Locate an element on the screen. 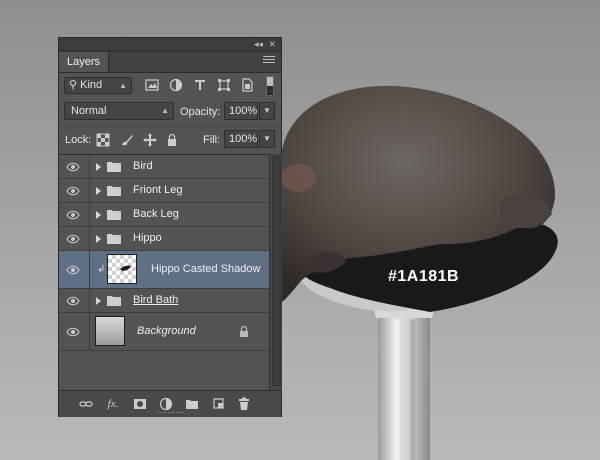 The width and height of the screenshot is (600, 460). panel-tab-bar: Layers is located at coordinates (170, 62).